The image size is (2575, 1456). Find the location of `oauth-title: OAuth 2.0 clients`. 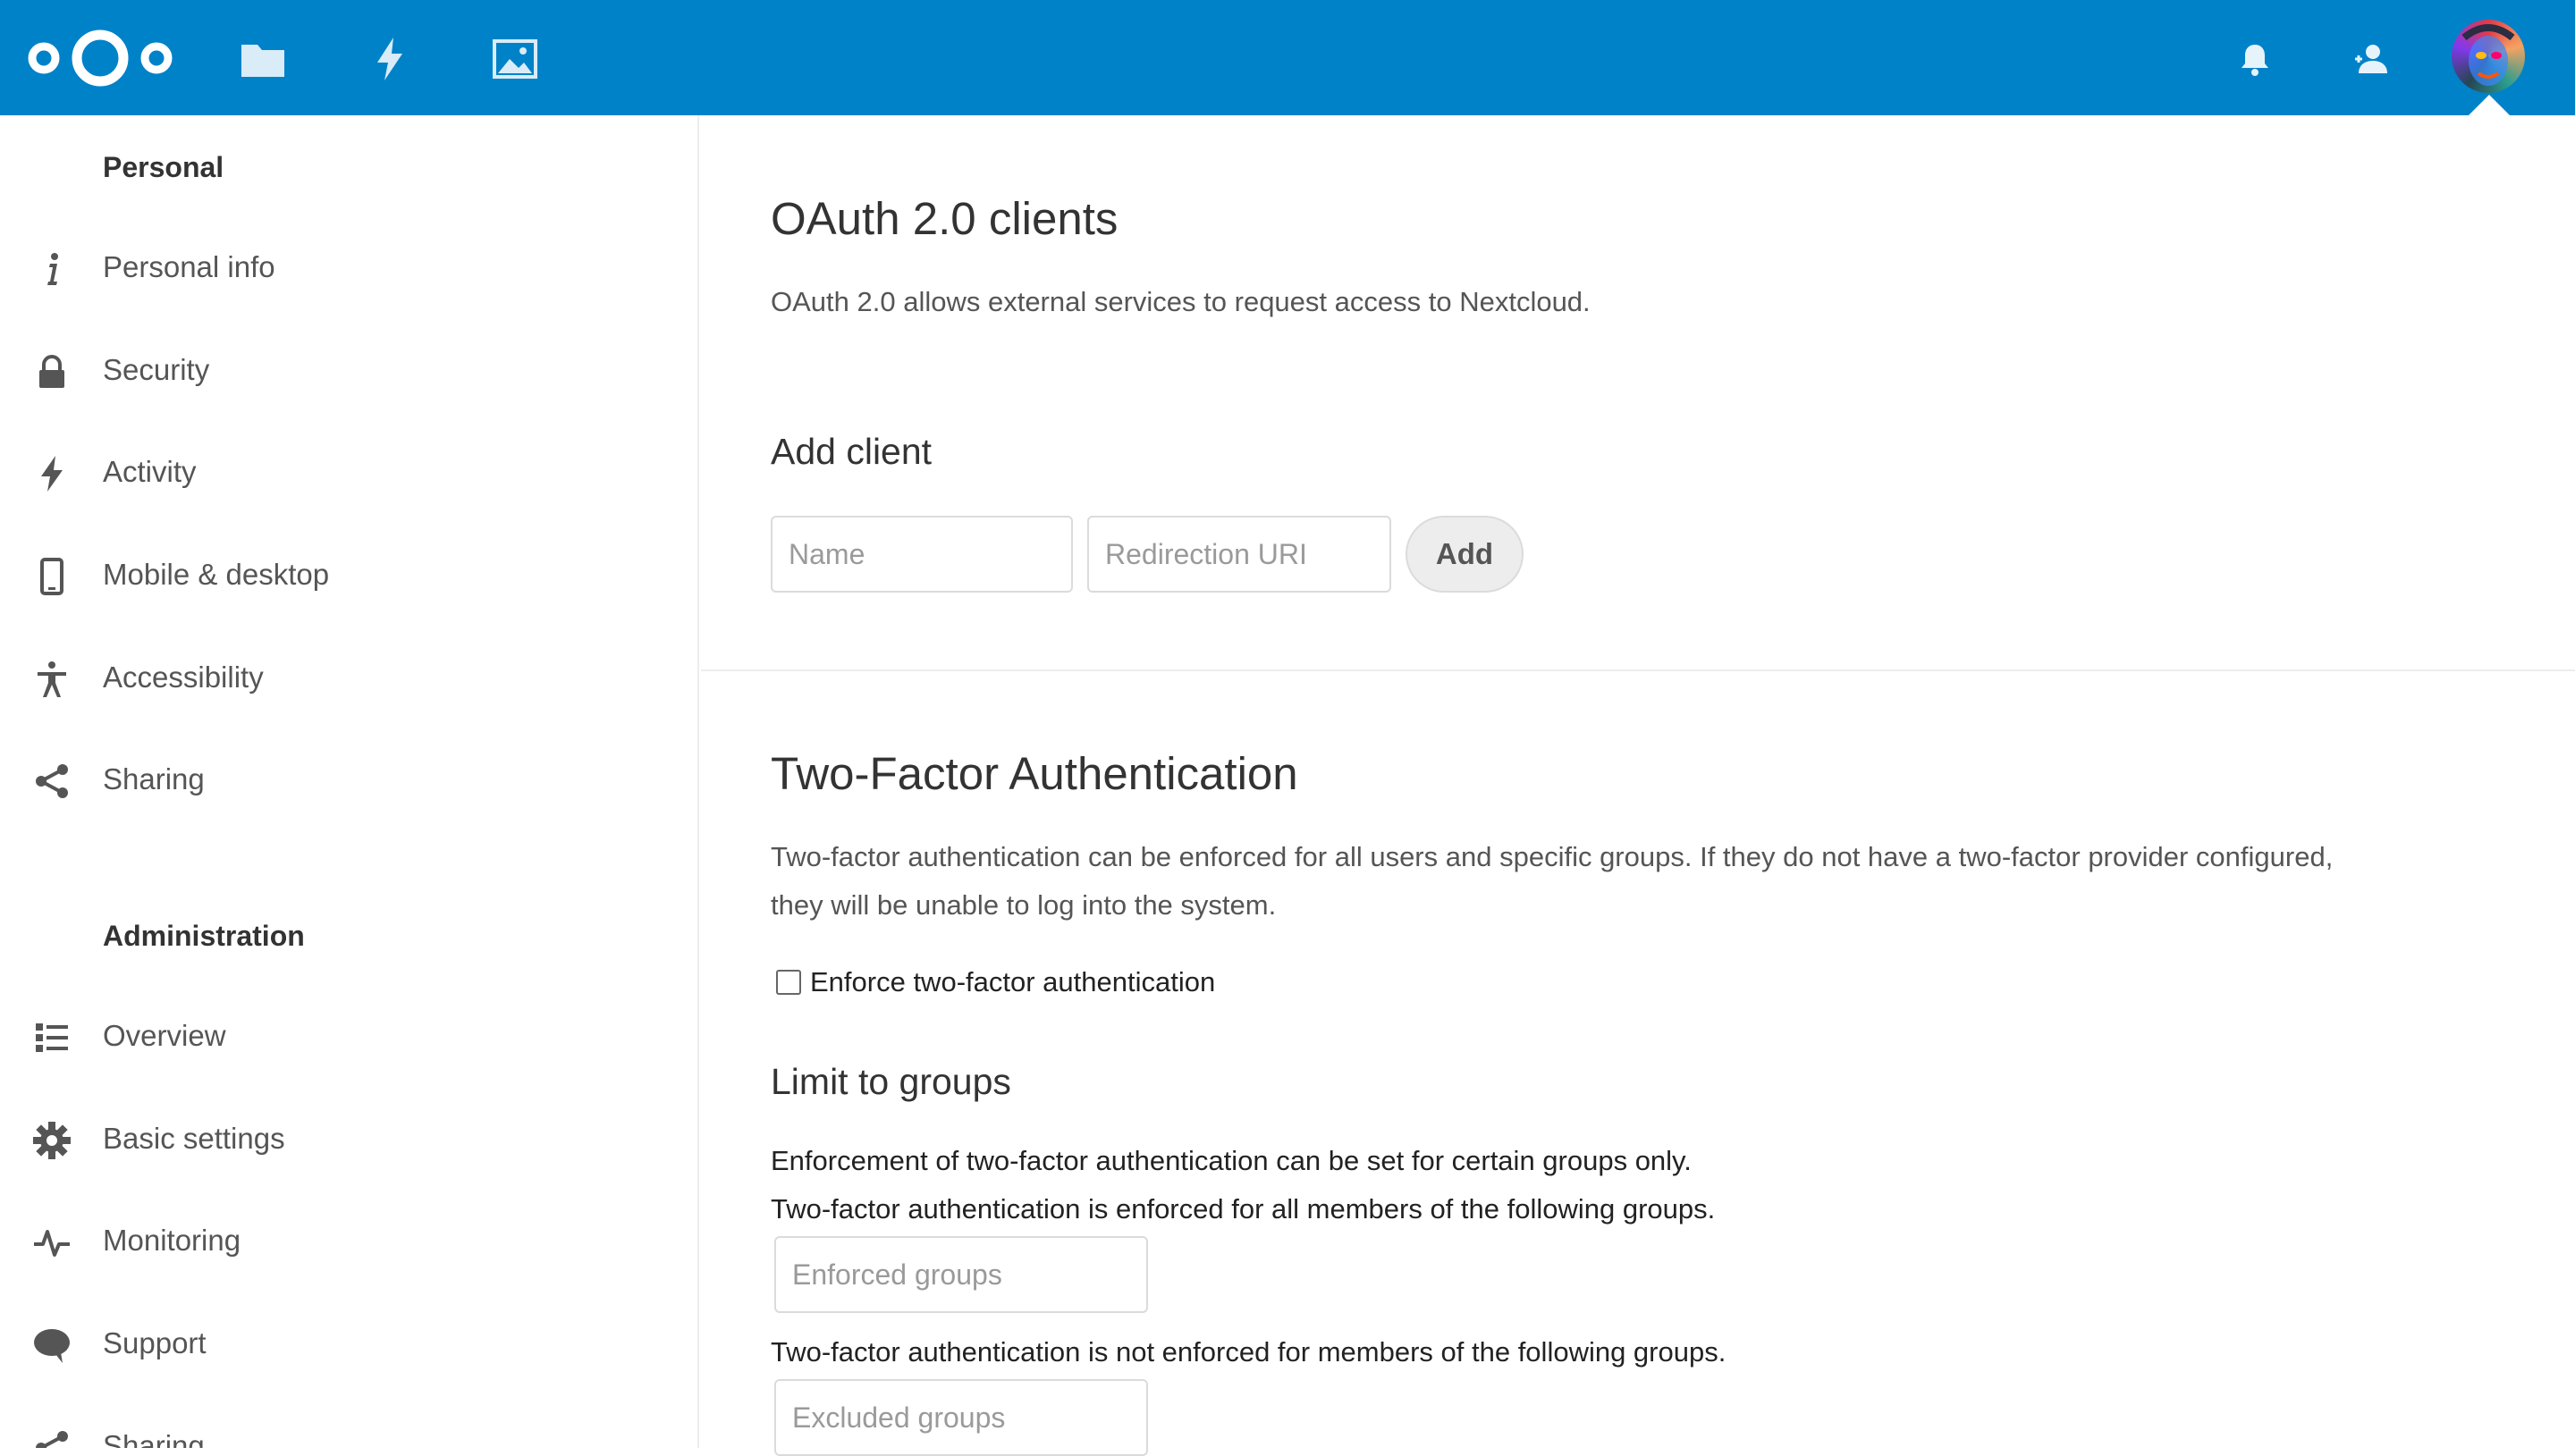

oauth-title: OAuth 2.0 clients is located at coordinates (945, 219).